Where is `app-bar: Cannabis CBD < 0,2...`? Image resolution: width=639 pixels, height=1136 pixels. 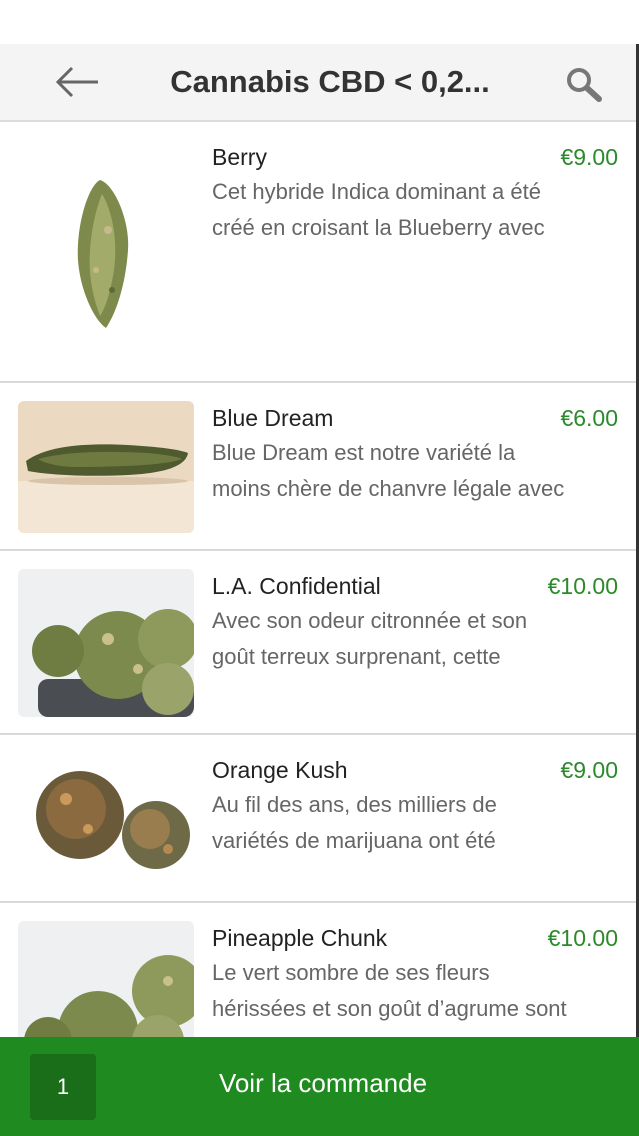 app-bar: Cannabis CBD < 0,2... is located at coordinates (319, 83).